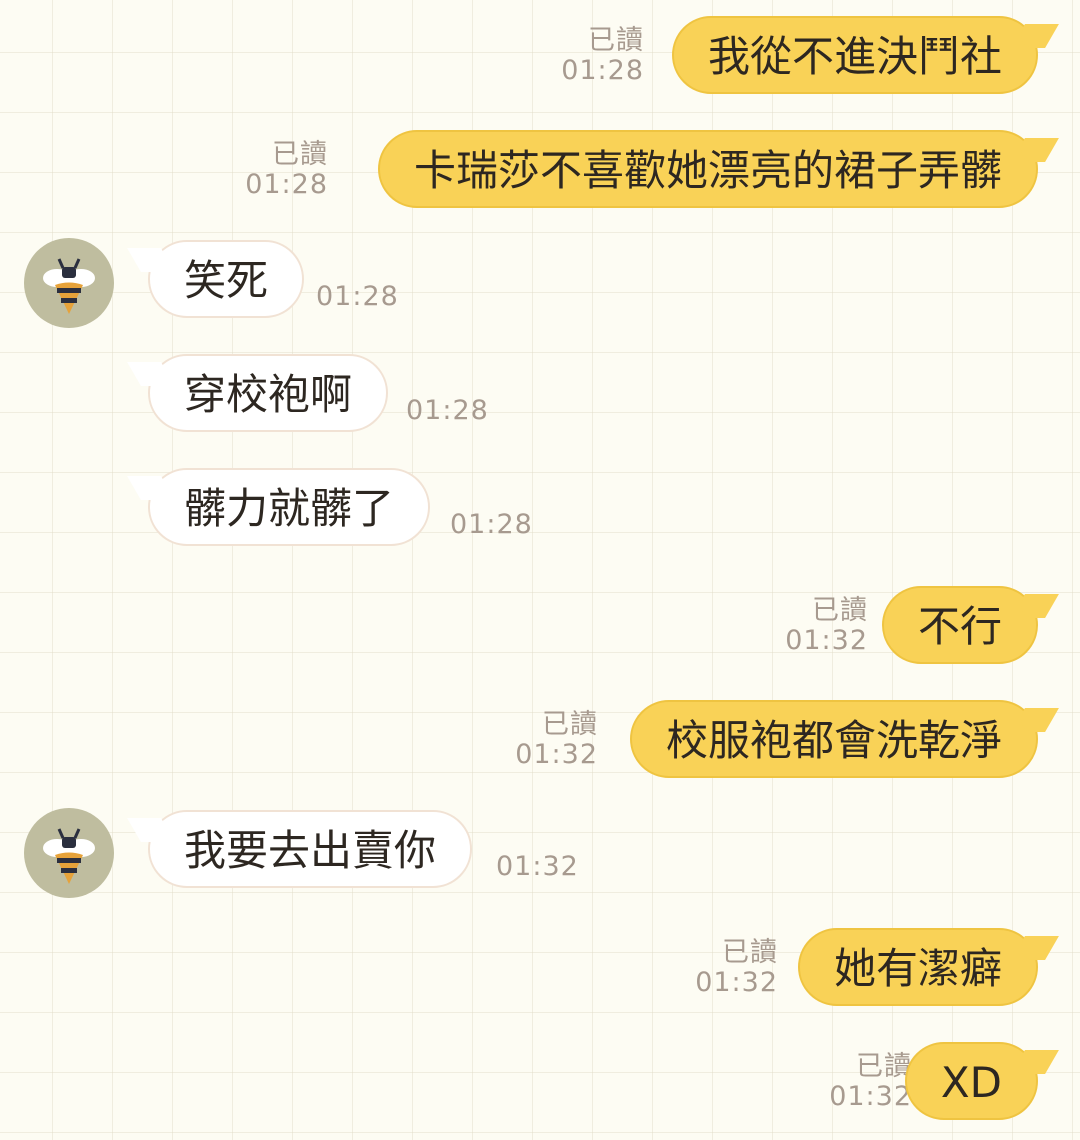  Describe the element at coordinates (540, 968) in the screenshot. I see `message-row: 已讀 01:32 她有潔癖` at that location.